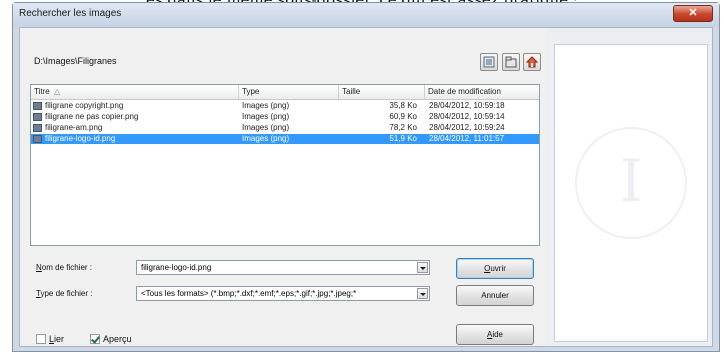 Image resolution: width=724 pixels, height=354 pixels. Describe the element at coordinates (382, 92) in the screenshot. I see `column-header-size: Taille` at that location.